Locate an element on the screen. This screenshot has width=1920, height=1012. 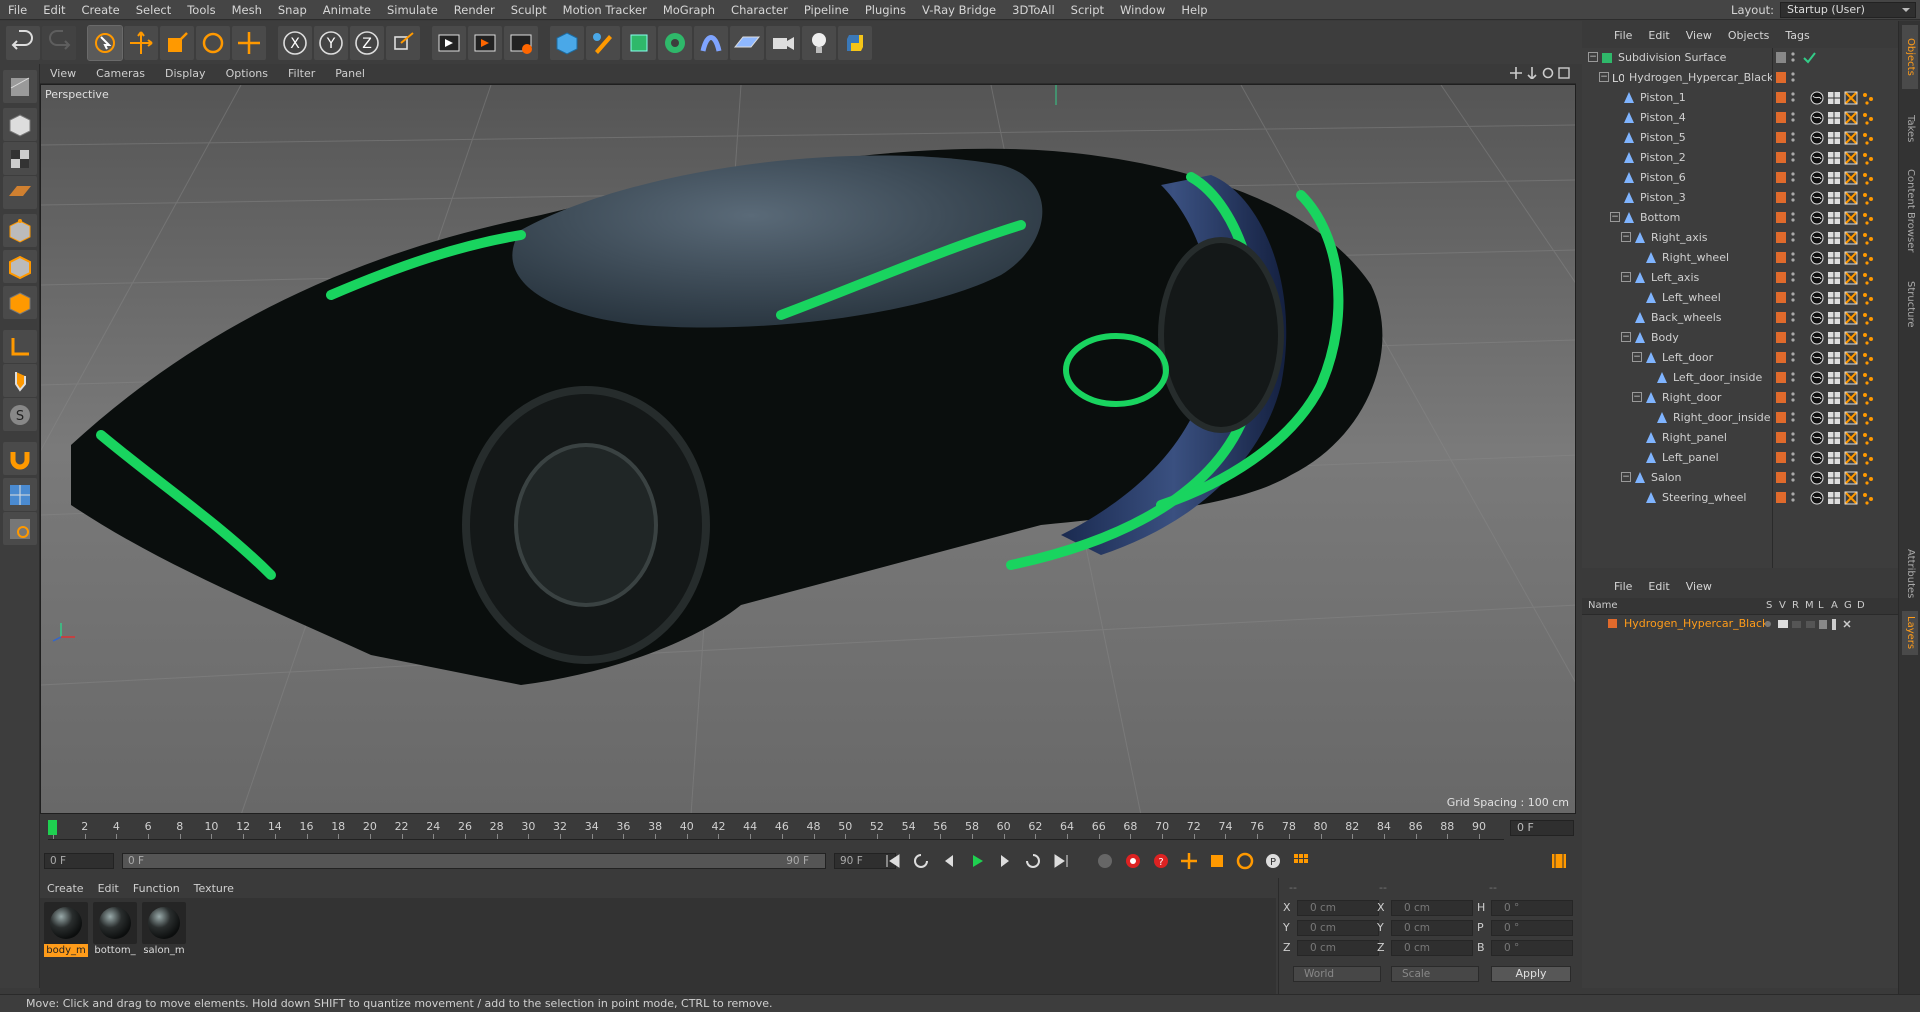
transform-button is located at coordinates (249, 42).